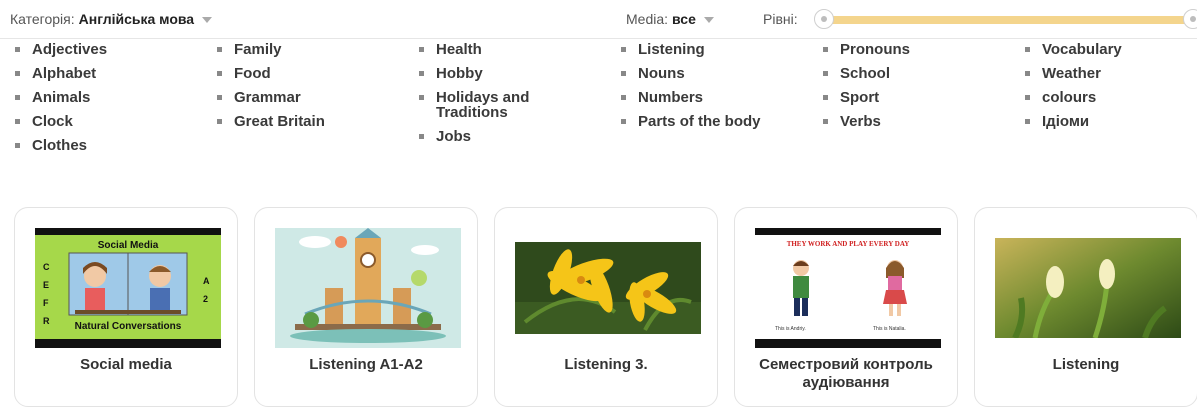  What do you see at coordinates (128, 326) in the screenshot?
I see `thumb-bottom-text: Natural Conversations` at bounding box center [128, 326].